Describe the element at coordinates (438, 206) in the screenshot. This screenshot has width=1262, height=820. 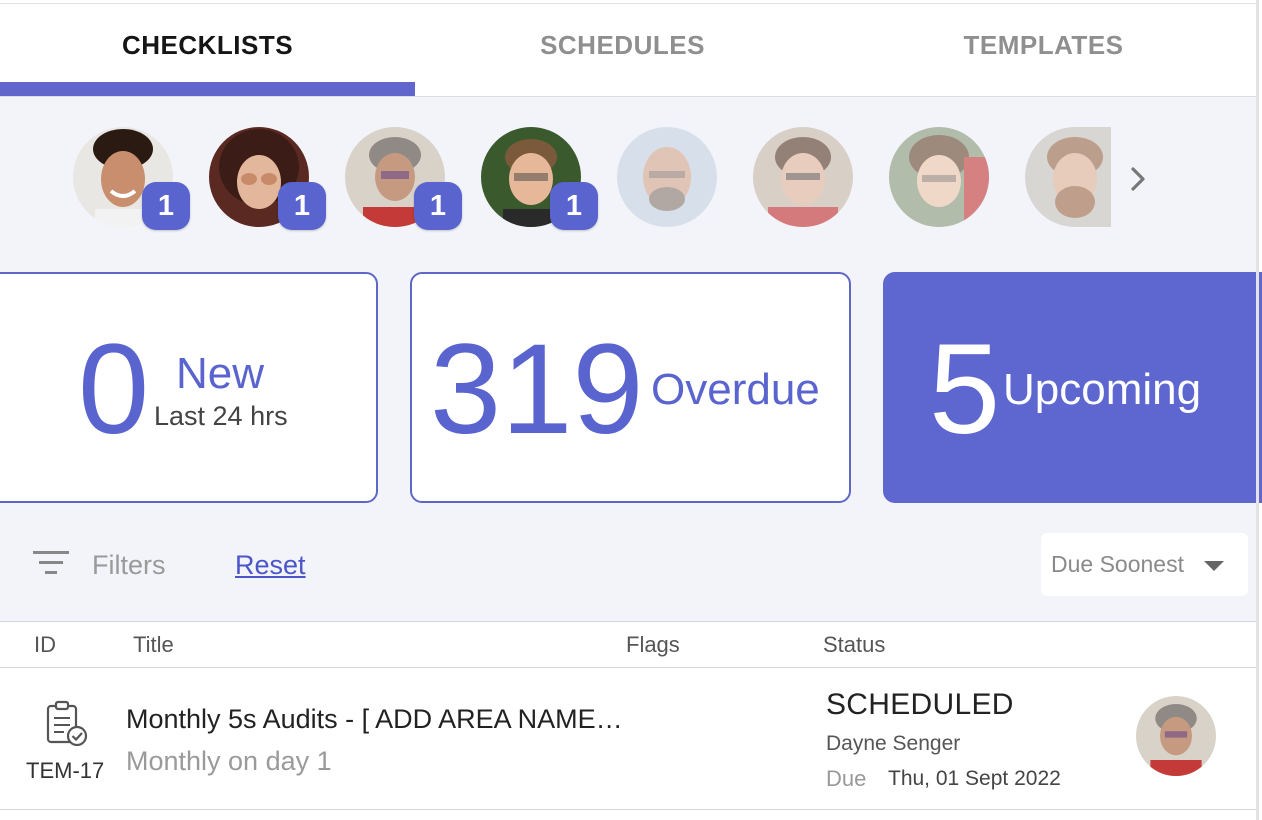
I see `user-count-badge-3: 1` at that location.